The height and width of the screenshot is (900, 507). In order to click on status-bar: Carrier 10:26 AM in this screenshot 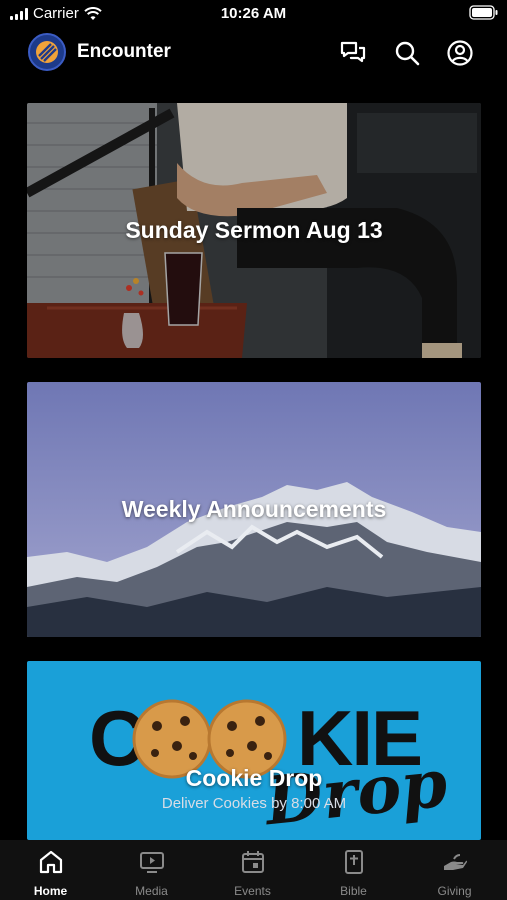, I will do `click(253, 15)`.